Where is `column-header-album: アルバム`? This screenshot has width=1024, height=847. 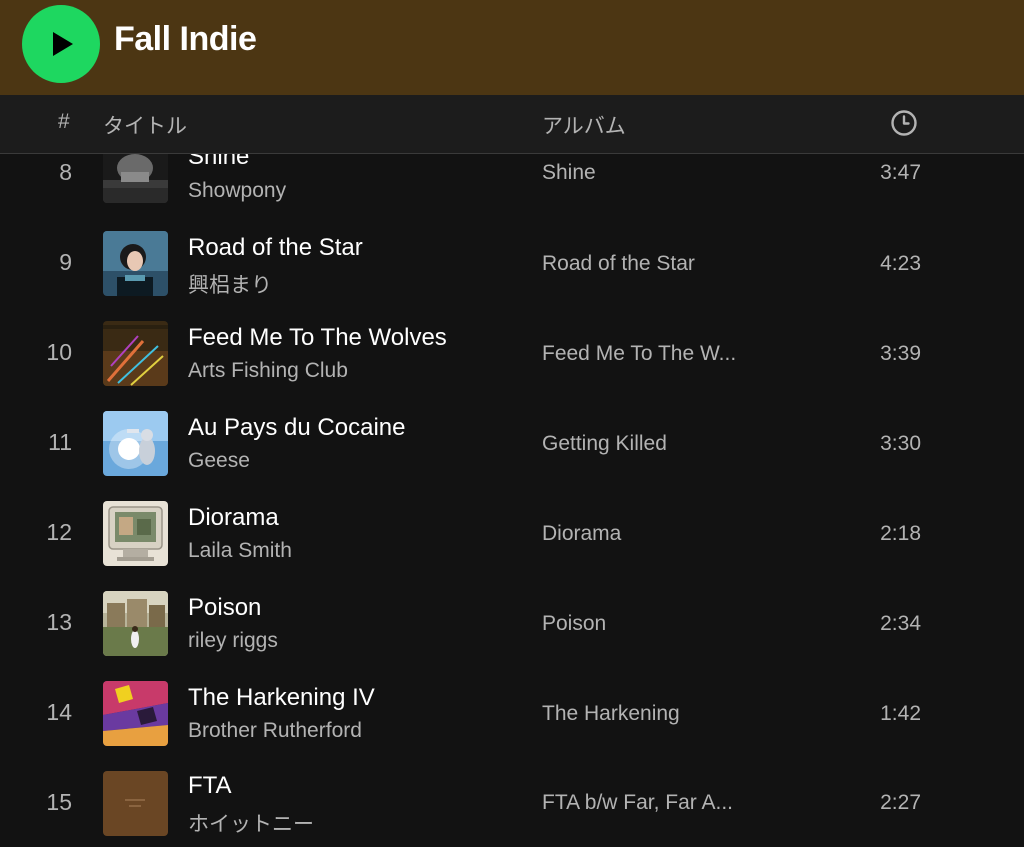 column-header-album: アルバム is located at coordinates (584, 125).